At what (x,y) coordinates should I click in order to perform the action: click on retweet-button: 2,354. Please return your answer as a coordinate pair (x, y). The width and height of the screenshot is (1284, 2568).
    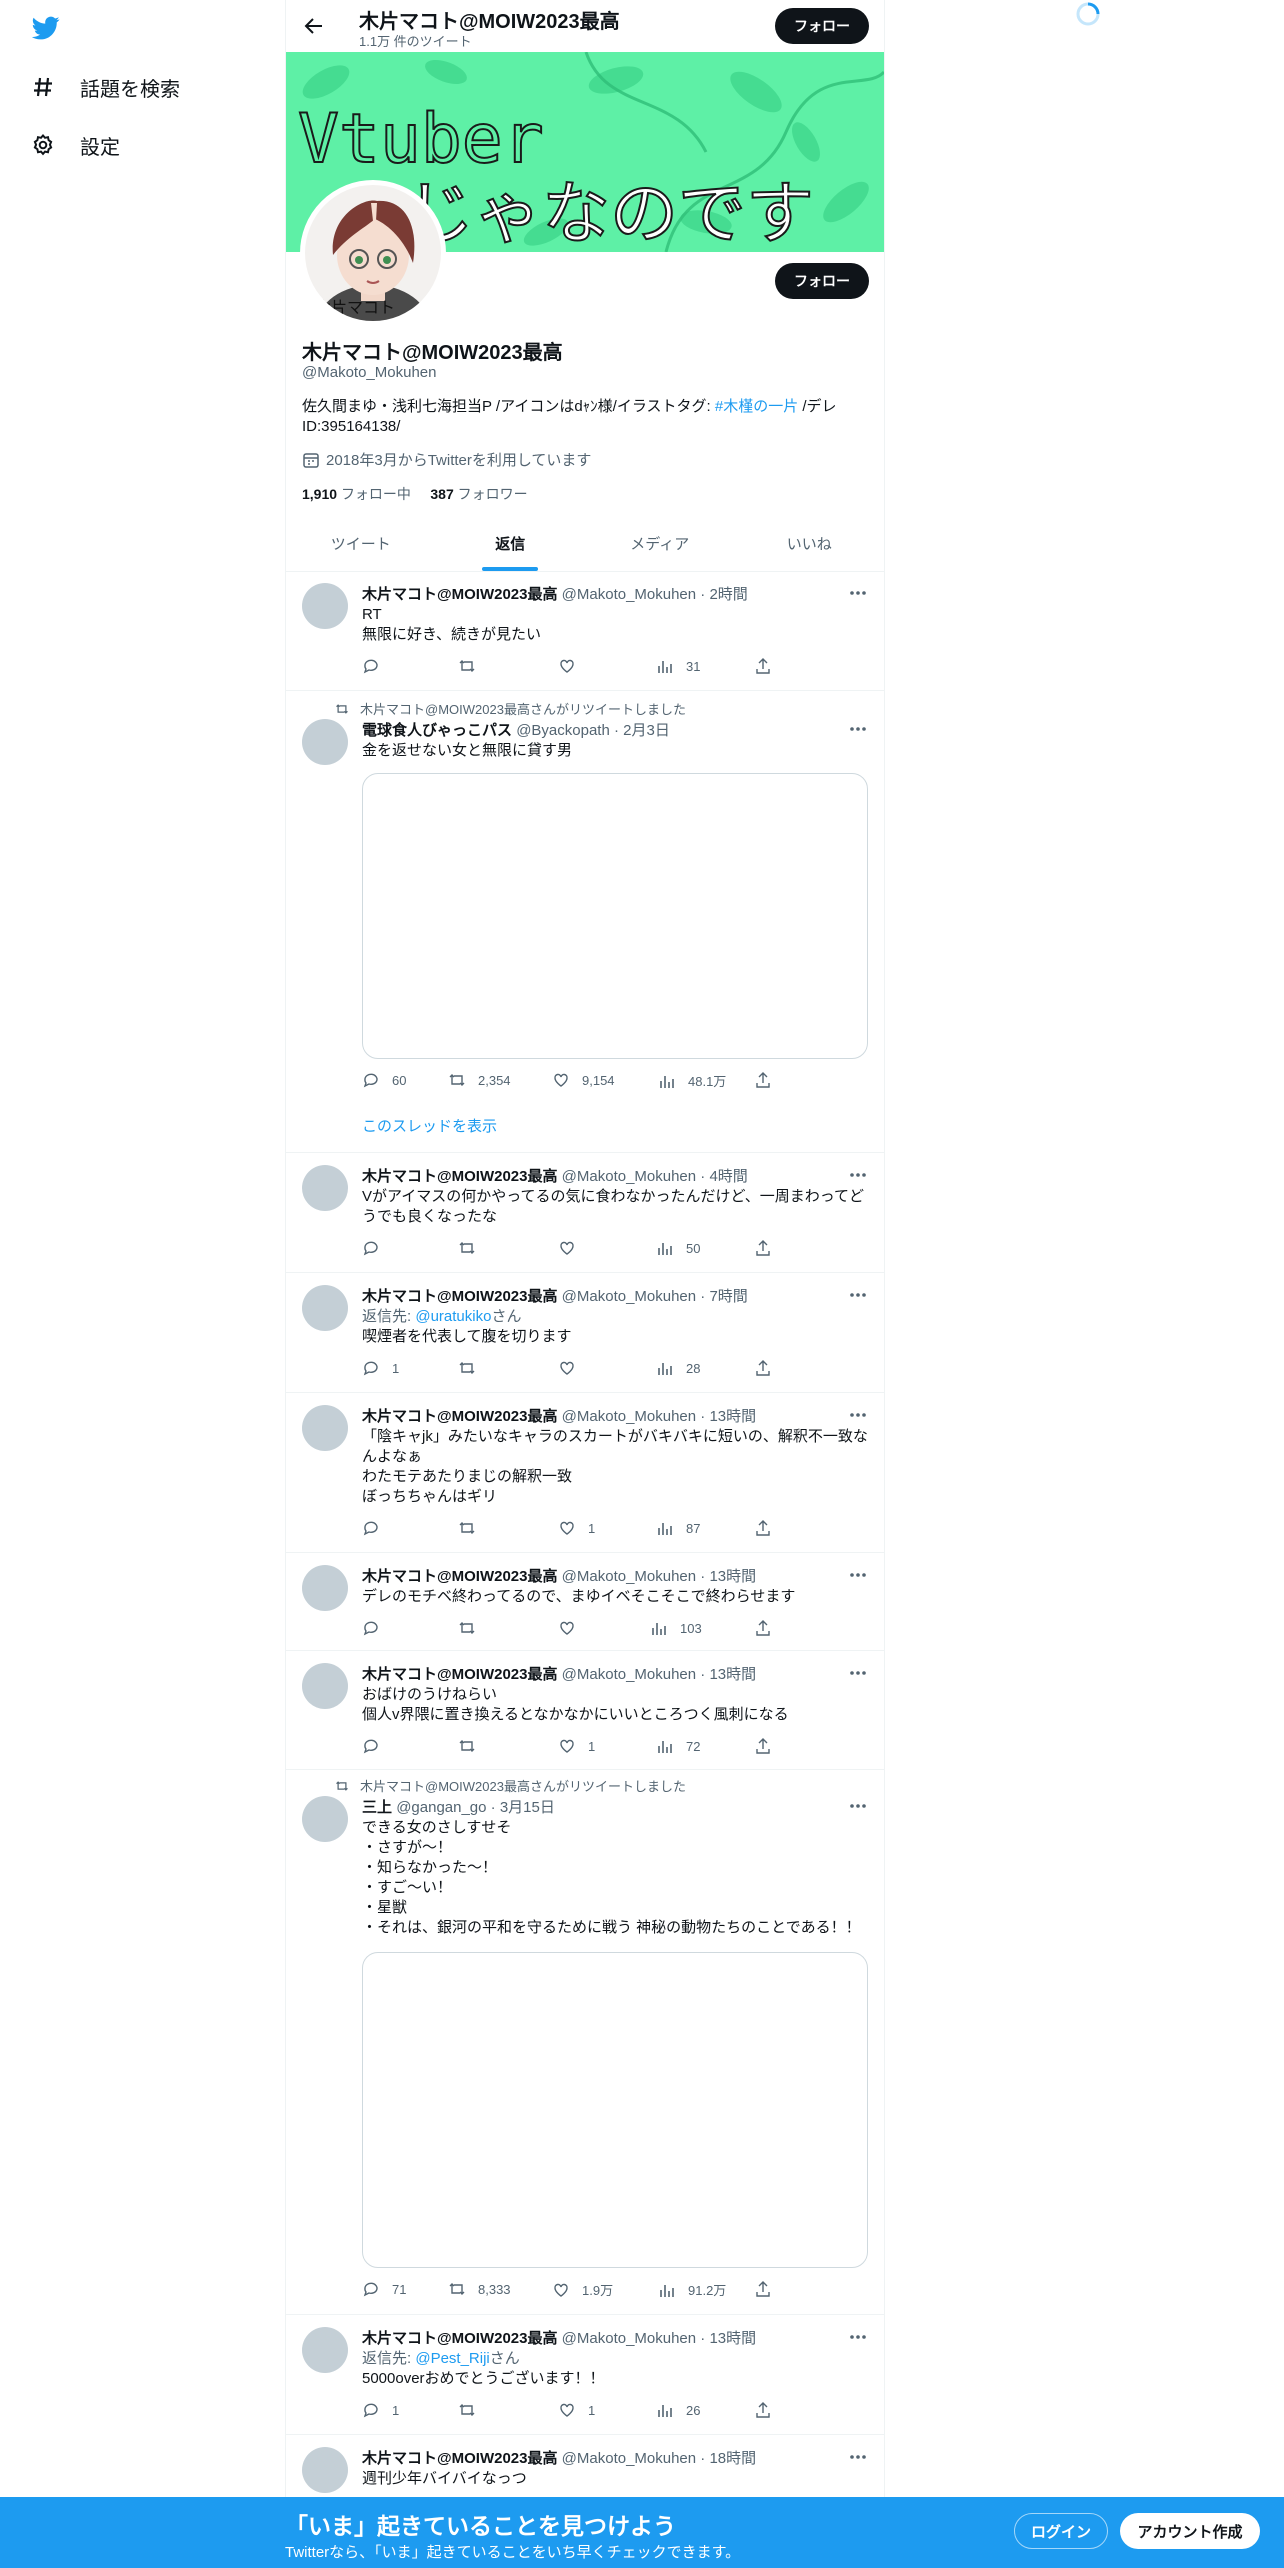
    Looking at the image, I should click on (479, 1080).